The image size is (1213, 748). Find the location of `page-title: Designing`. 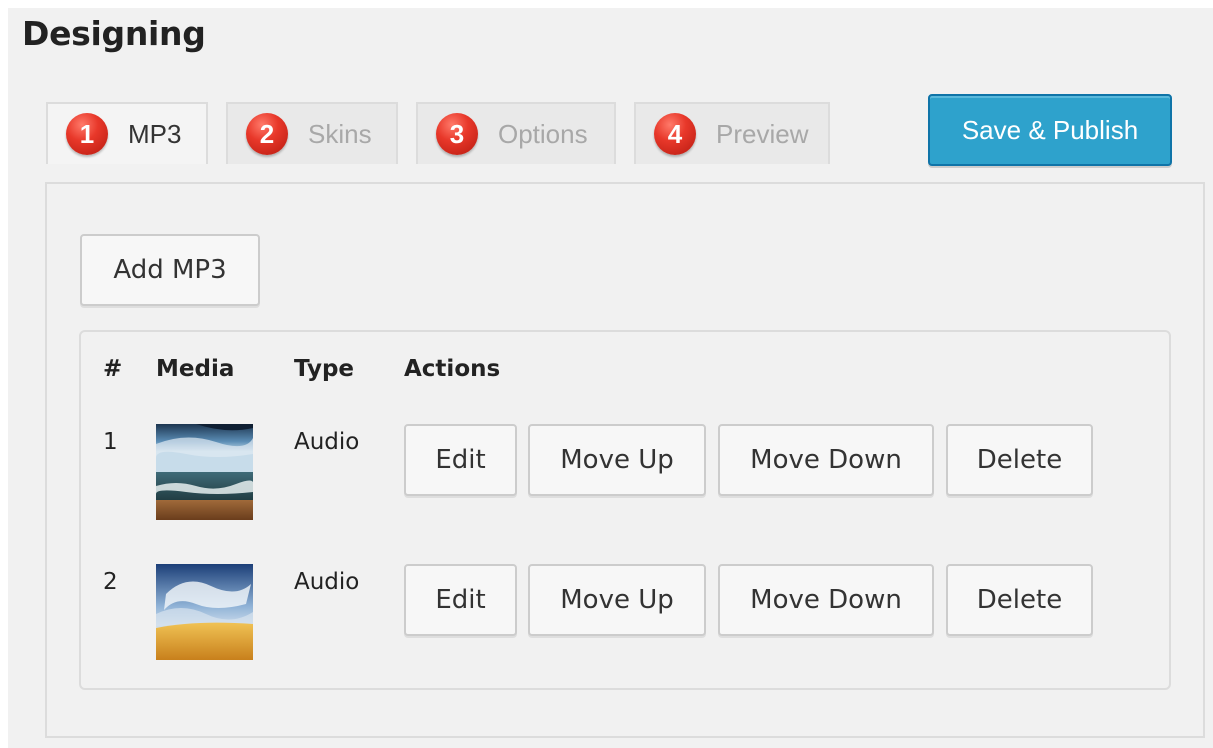

page-title: Designing is located at coordinates (114, 33).